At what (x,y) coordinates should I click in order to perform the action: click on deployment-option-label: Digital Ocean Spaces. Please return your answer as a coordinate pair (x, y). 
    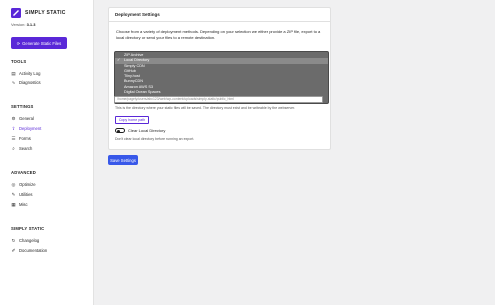
    Looking at the image, I should click on (142, 92).